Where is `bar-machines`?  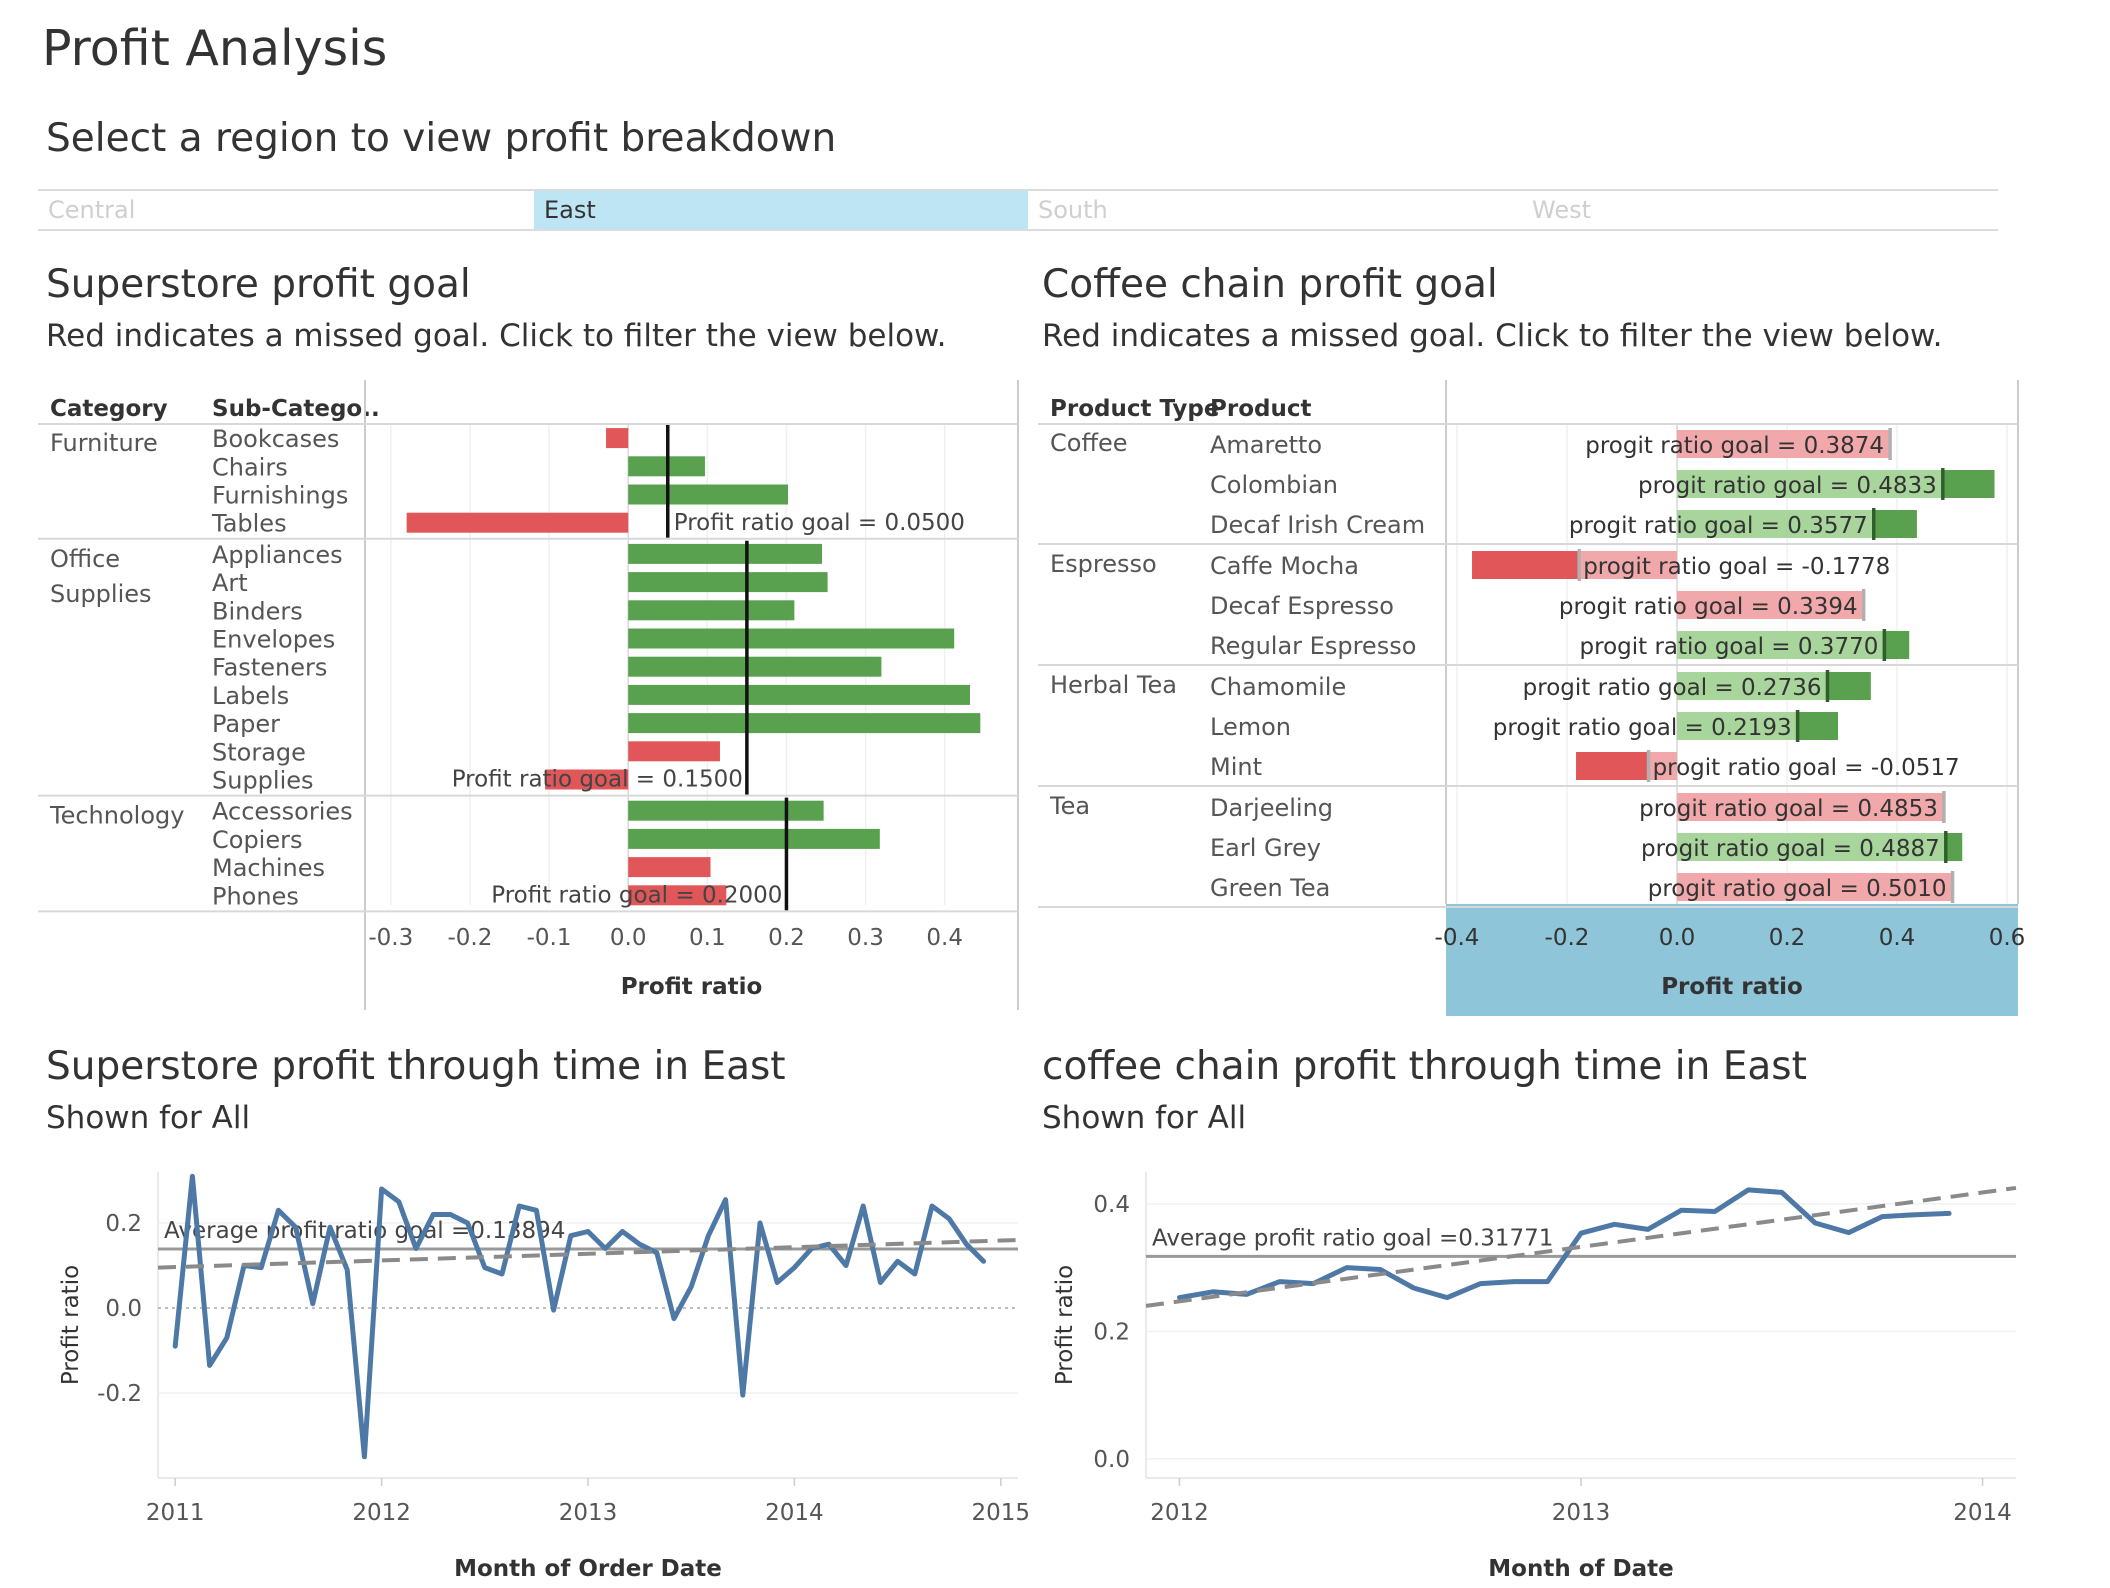
bar-machines is located at coordinates (669, 867).